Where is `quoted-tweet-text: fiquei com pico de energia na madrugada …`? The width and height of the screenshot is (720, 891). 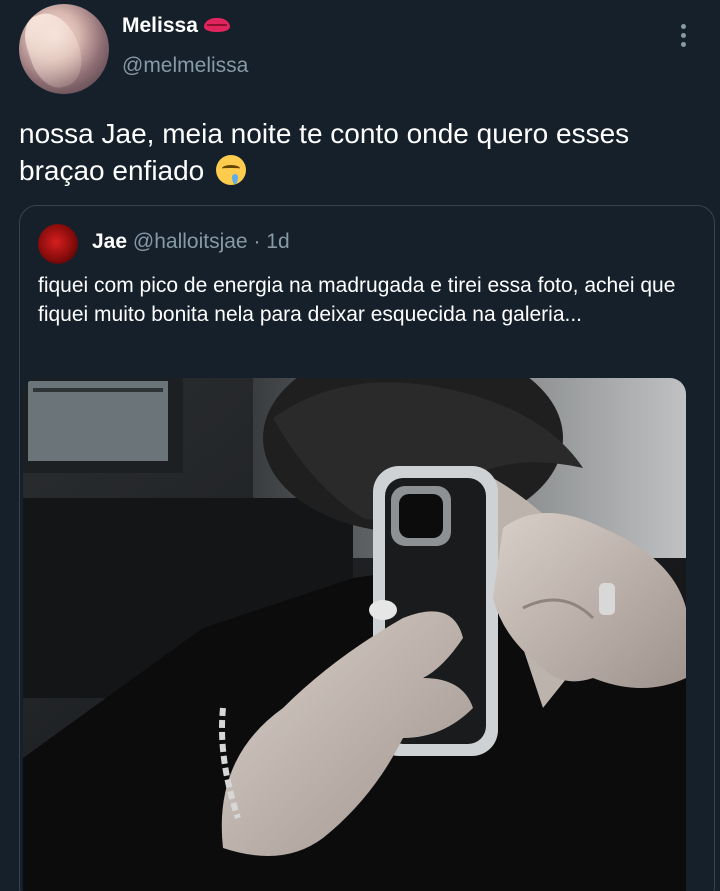
quoted-tweet-text: fiquei com pico de energia na madrugada … is located at coordinates (357, 300).